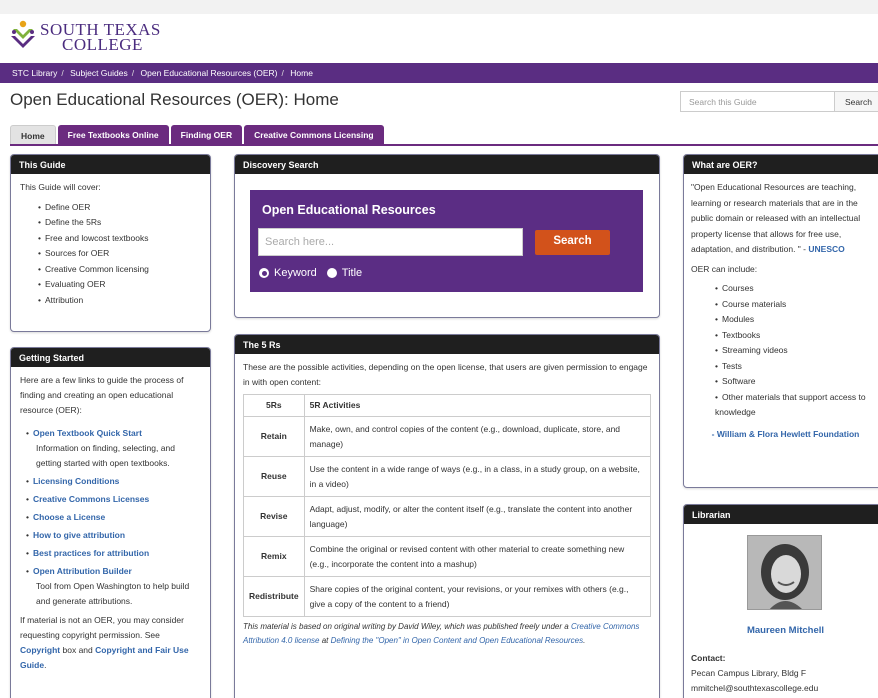 This screenshot has width=878, height=698. I want to click on tab-free-textbooks: Free Textbooks Online, so click(113, 135).